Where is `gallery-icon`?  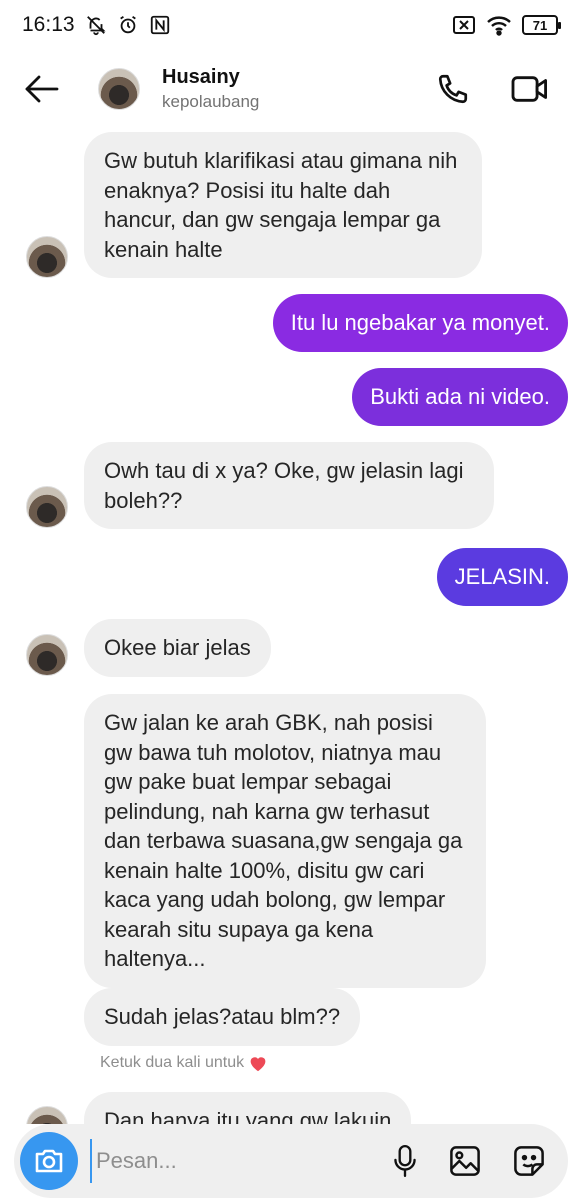
gallery-icon is located at coordinates (465, 1161).